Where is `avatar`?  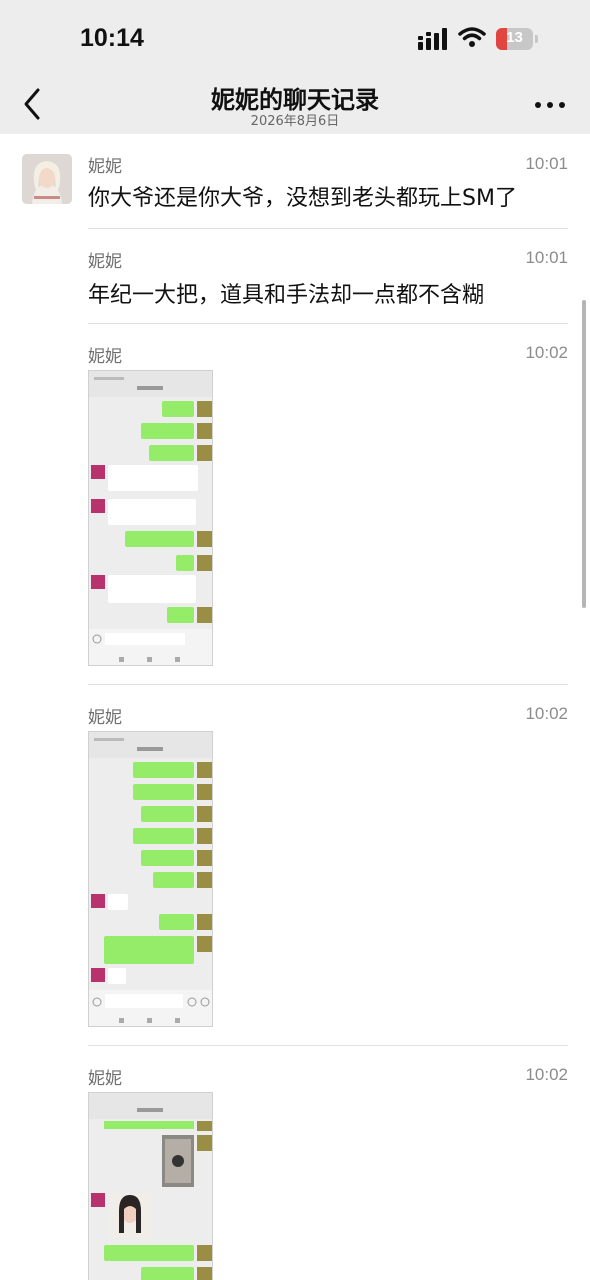 avatar is located at coordinates (47, 179).